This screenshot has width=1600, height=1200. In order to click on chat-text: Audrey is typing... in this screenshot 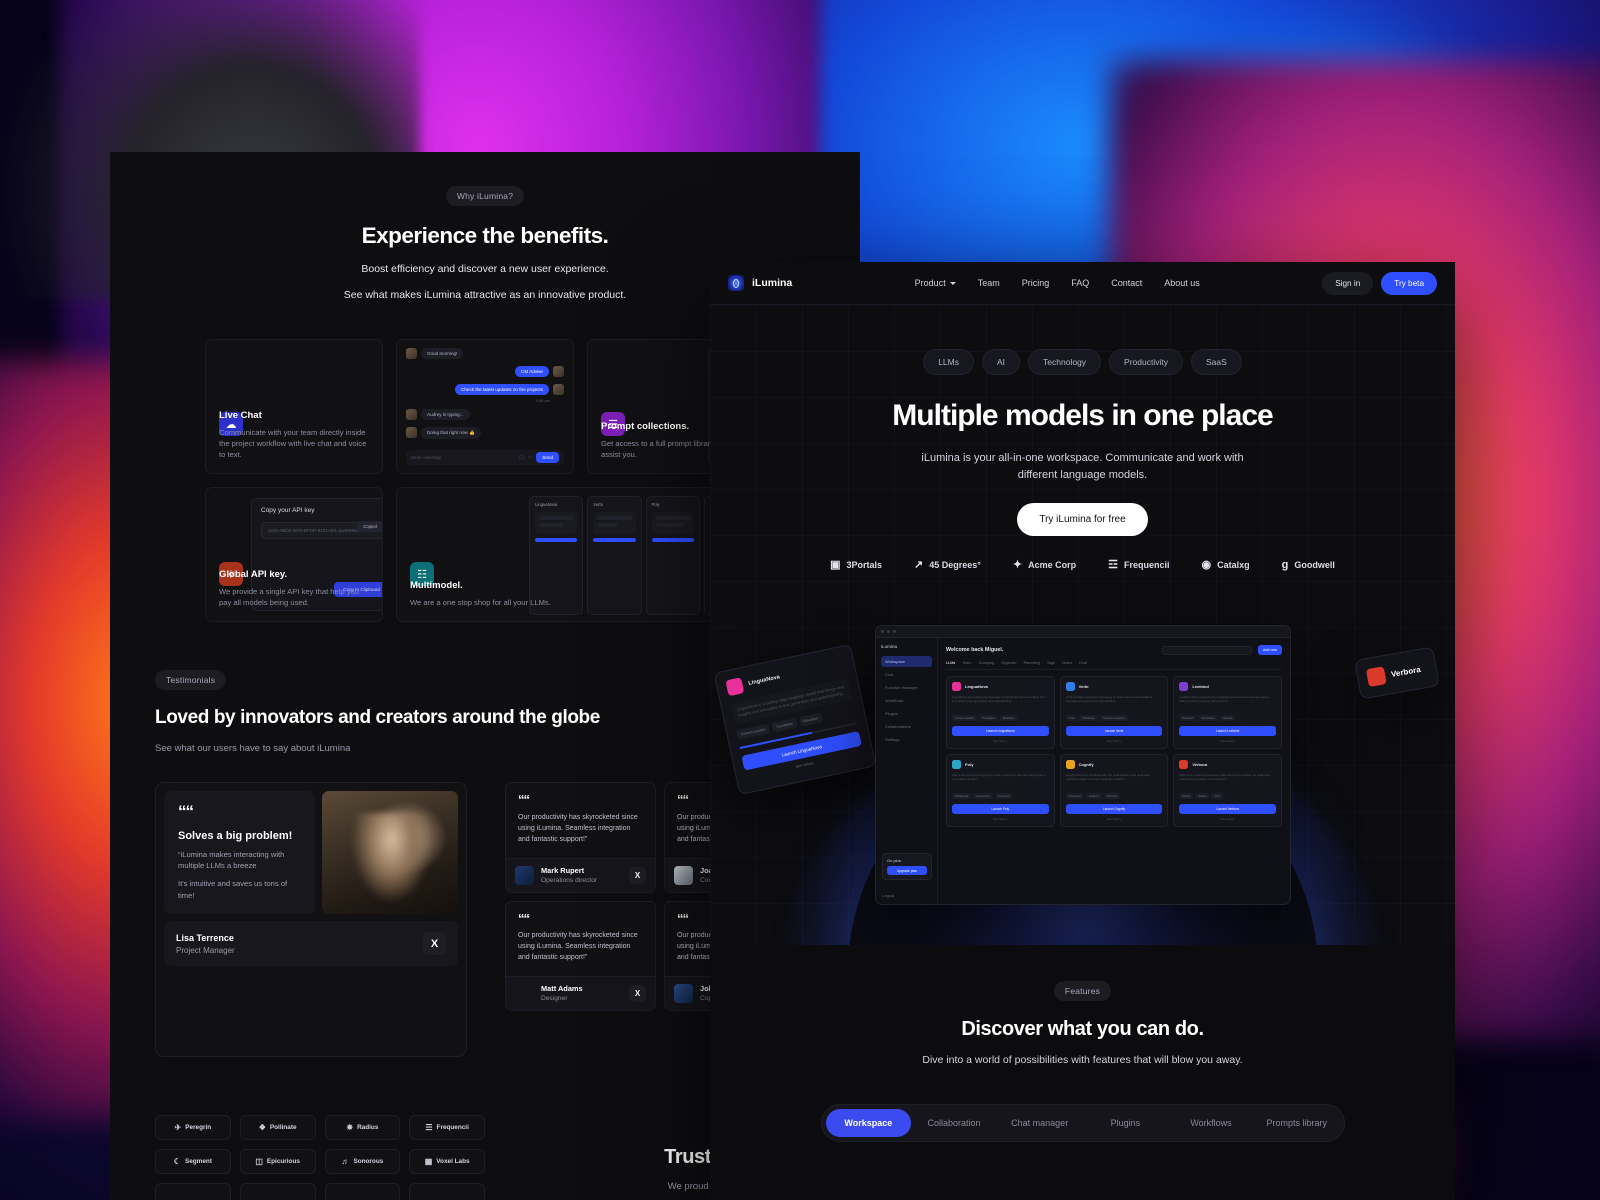, I will do `click(445, 414)`.